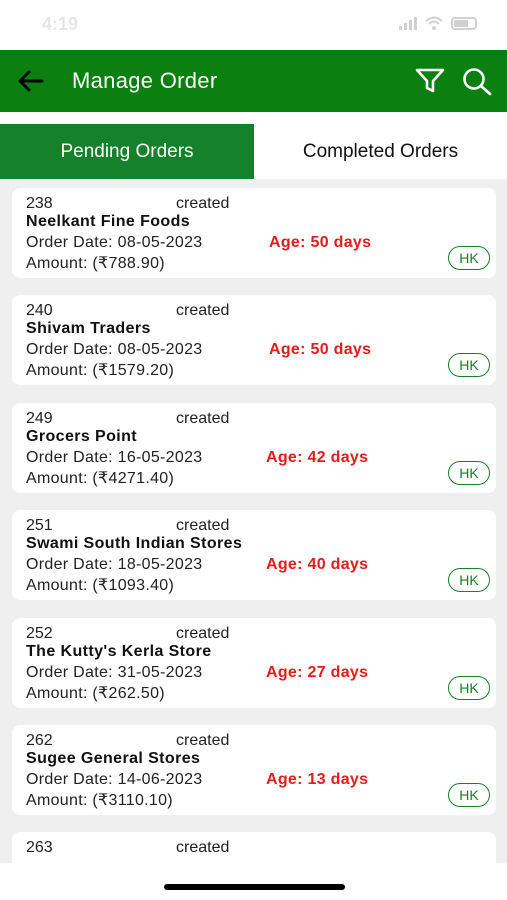 The width and height of the screenshot is (507, 900). What do you see at coordinates (114, 564) in the screenshot?
I see `order-date: Order Date: 18-05-2023` at bounding box center [114, 564].